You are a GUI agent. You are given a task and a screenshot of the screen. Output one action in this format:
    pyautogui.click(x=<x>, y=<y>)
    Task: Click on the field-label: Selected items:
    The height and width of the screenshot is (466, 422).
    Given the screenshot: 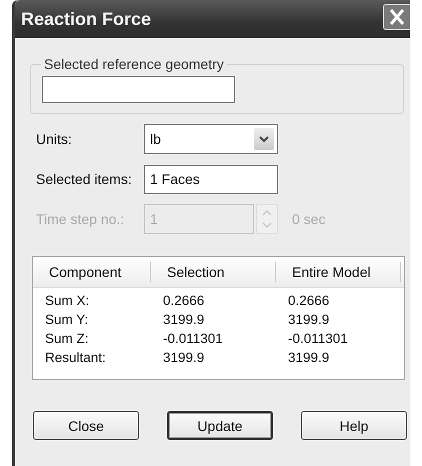 What is the action you would take?
    pyautogui.click(x=84, y=179)
    